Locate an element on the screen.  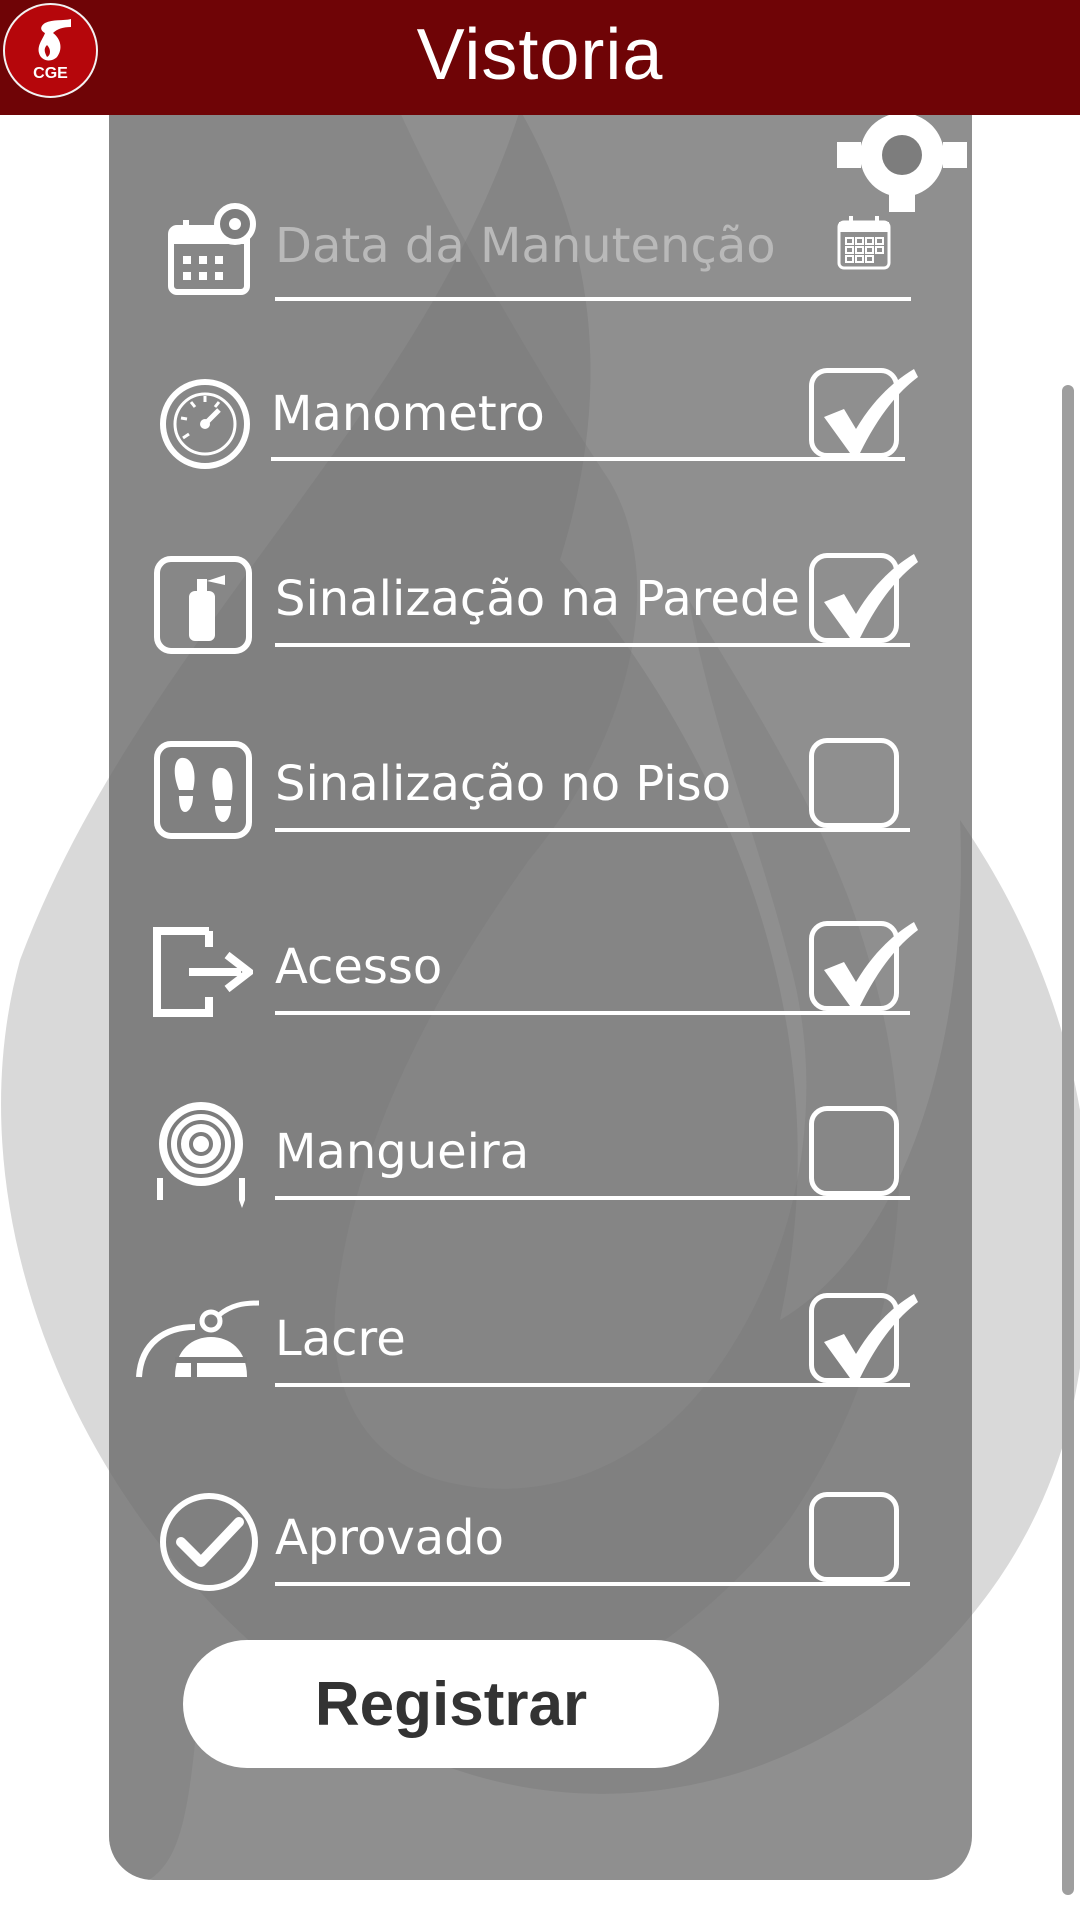
checkbox-sinalizacao-parede is located at coordinates (863, 598).